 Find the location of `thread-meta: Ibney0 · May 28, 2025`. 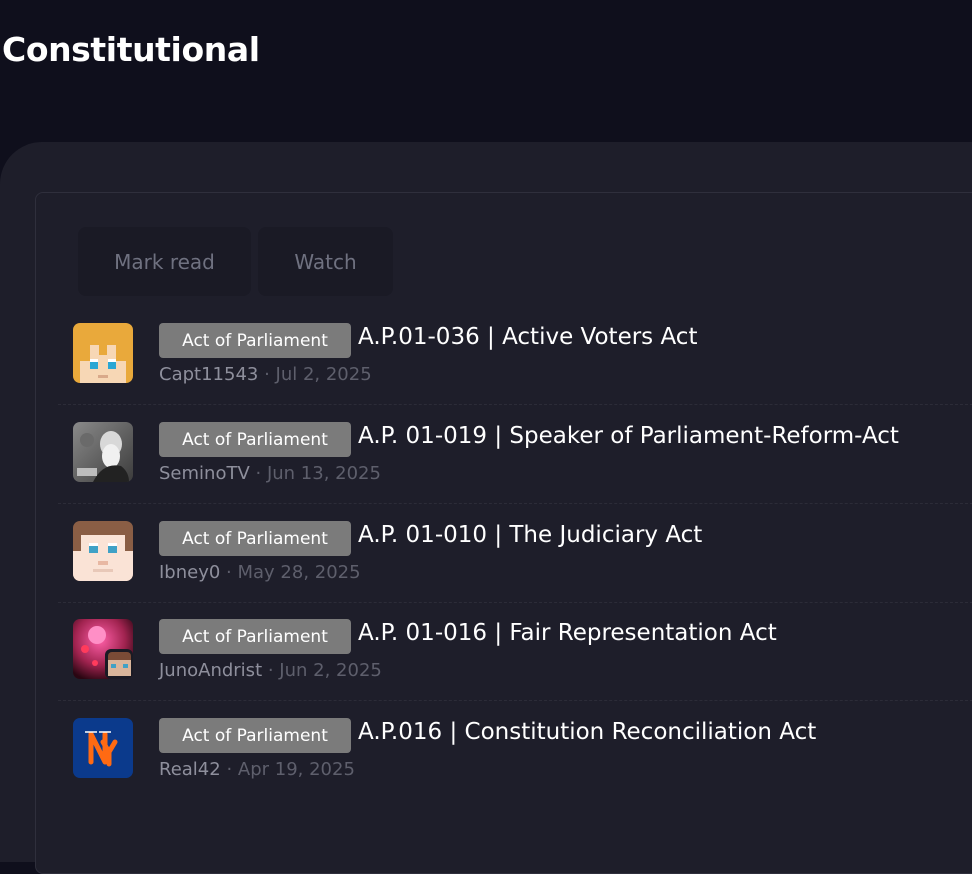

thread-meta: Ibney0 · May 28, 2025 is located at coordinates (260, 572).